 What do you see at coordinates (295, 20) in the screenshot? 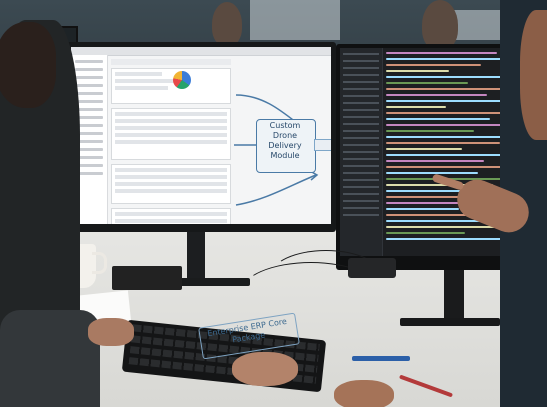
I see `window-light` at bounding box center [295, 20].